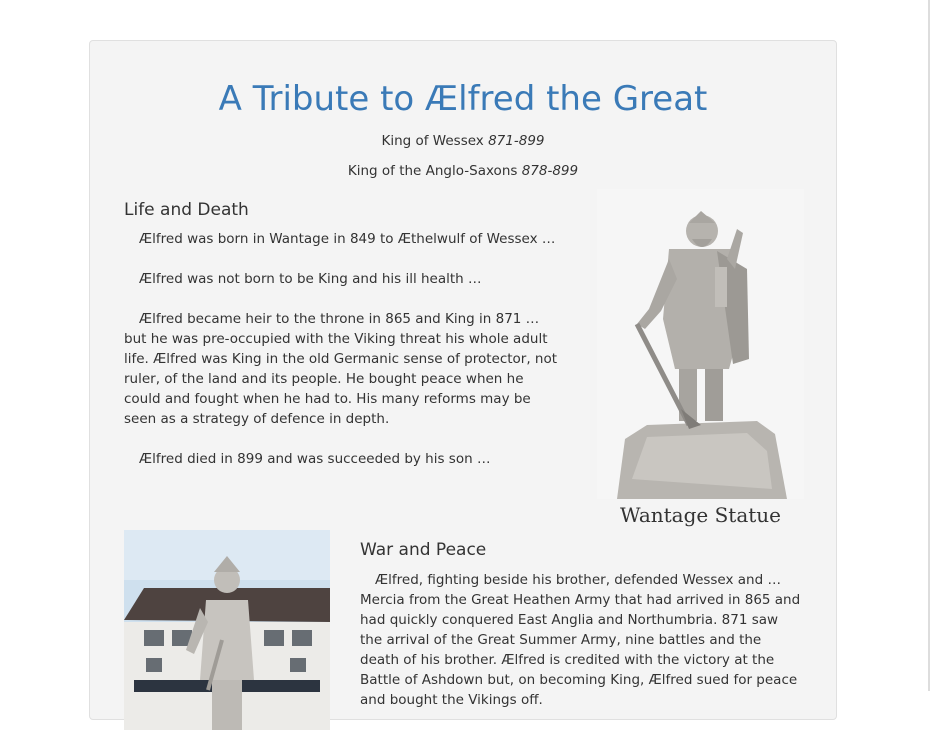 The image size is (930, 730). Describe the element at coordinates (432, 171) in the screenshot. I see `subtitle-anglo-saxons-label: King of the Anglo-Saxons` at that location.